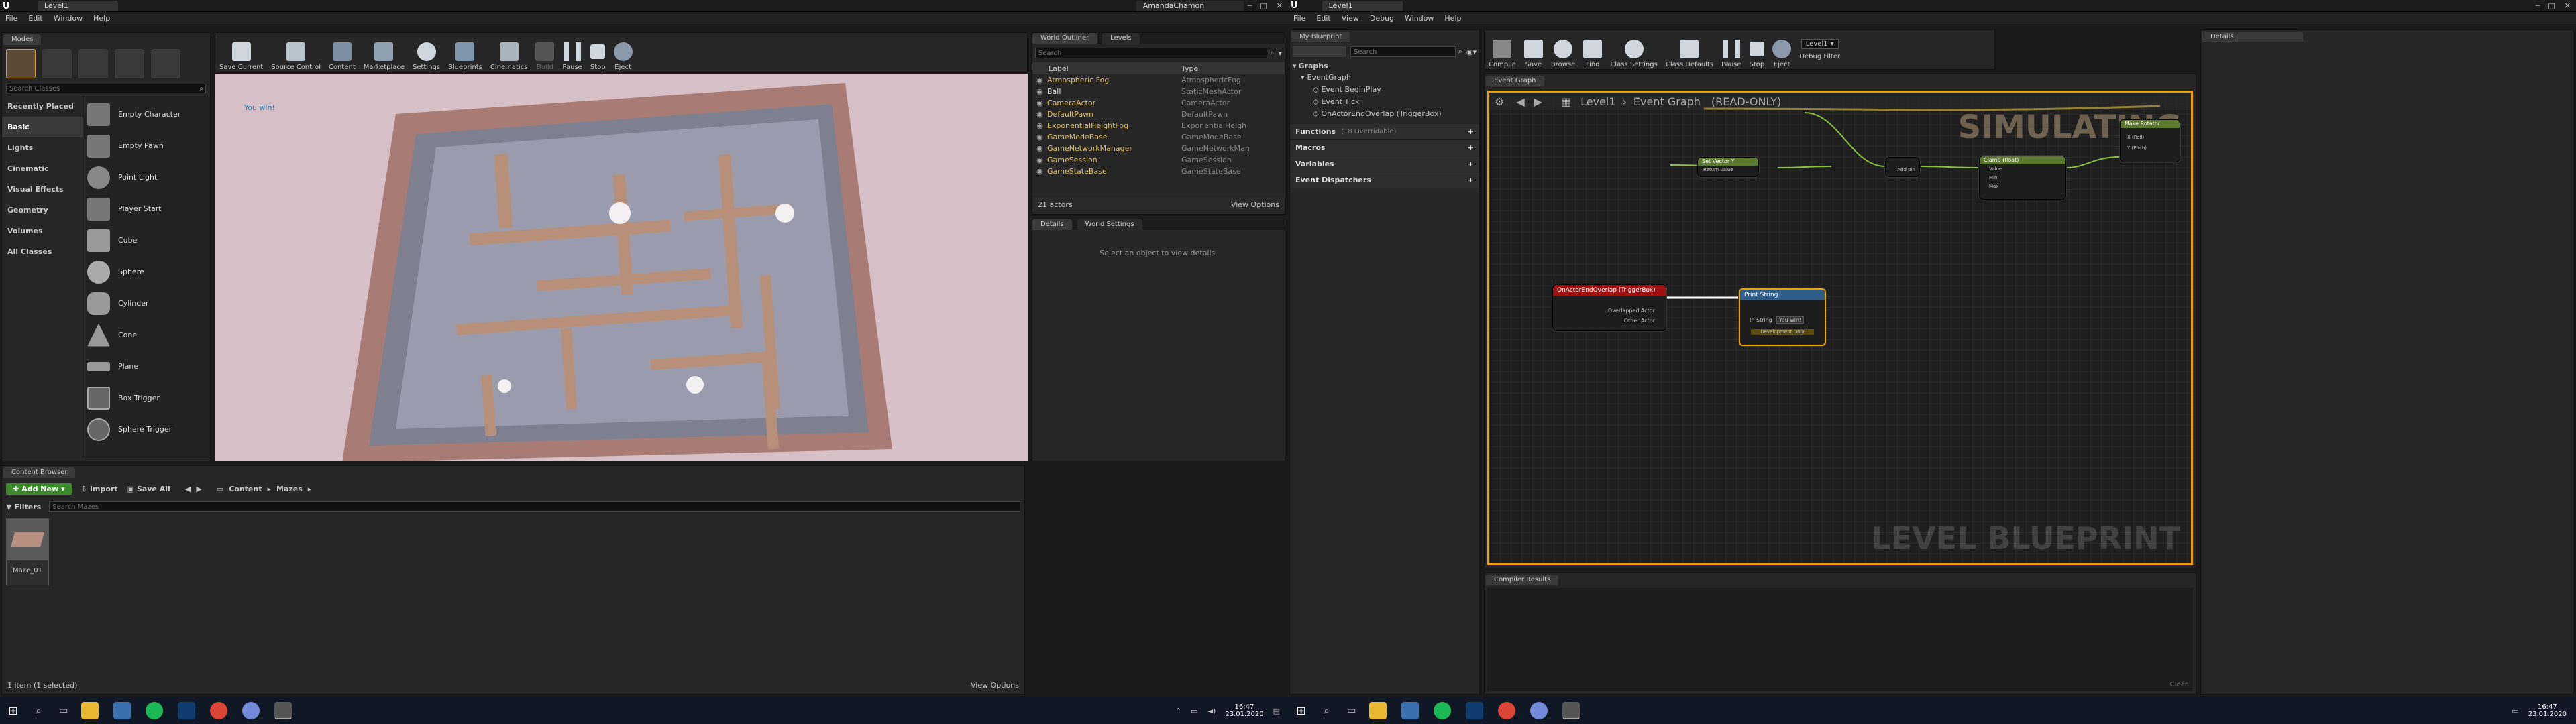 This screenshot has width=2576, height=724. Describe the element at coordinates (1106, 68) in the screenshot. I see `col-label: Label` at that location.